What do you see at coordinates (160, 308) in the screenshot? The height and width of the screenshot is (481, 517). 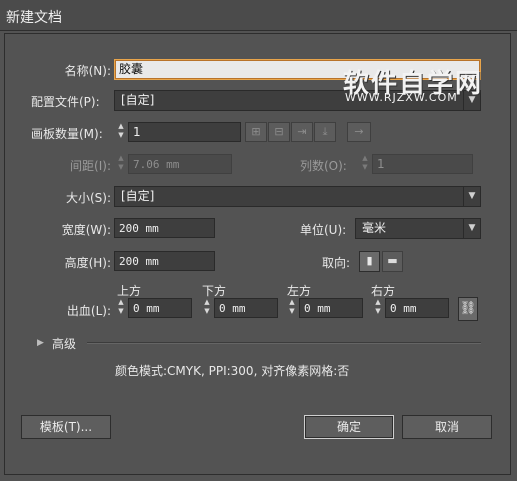 I see `bleed-top-input: 0 mm` at bounding box center [160, 308].